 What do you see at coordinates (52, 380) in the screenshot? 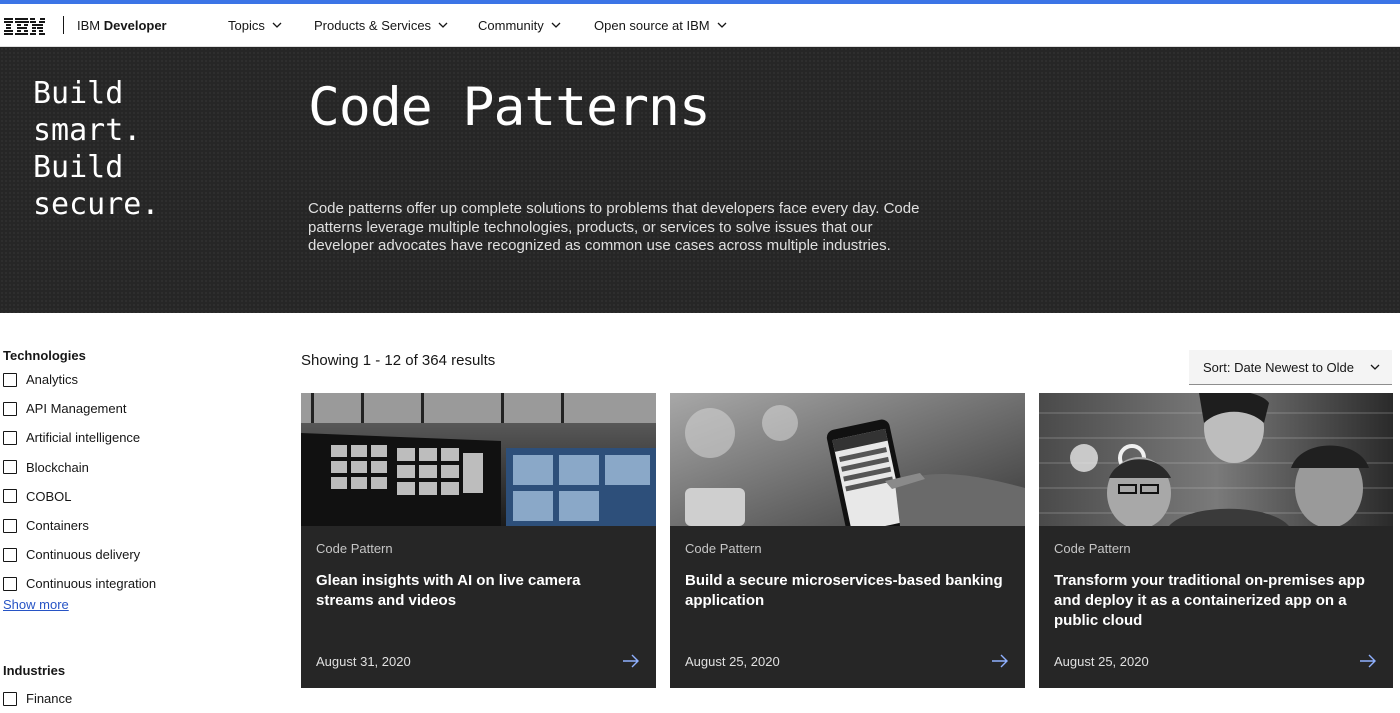
I see `filter-label: Analytics` at bounding box center [52, 380].